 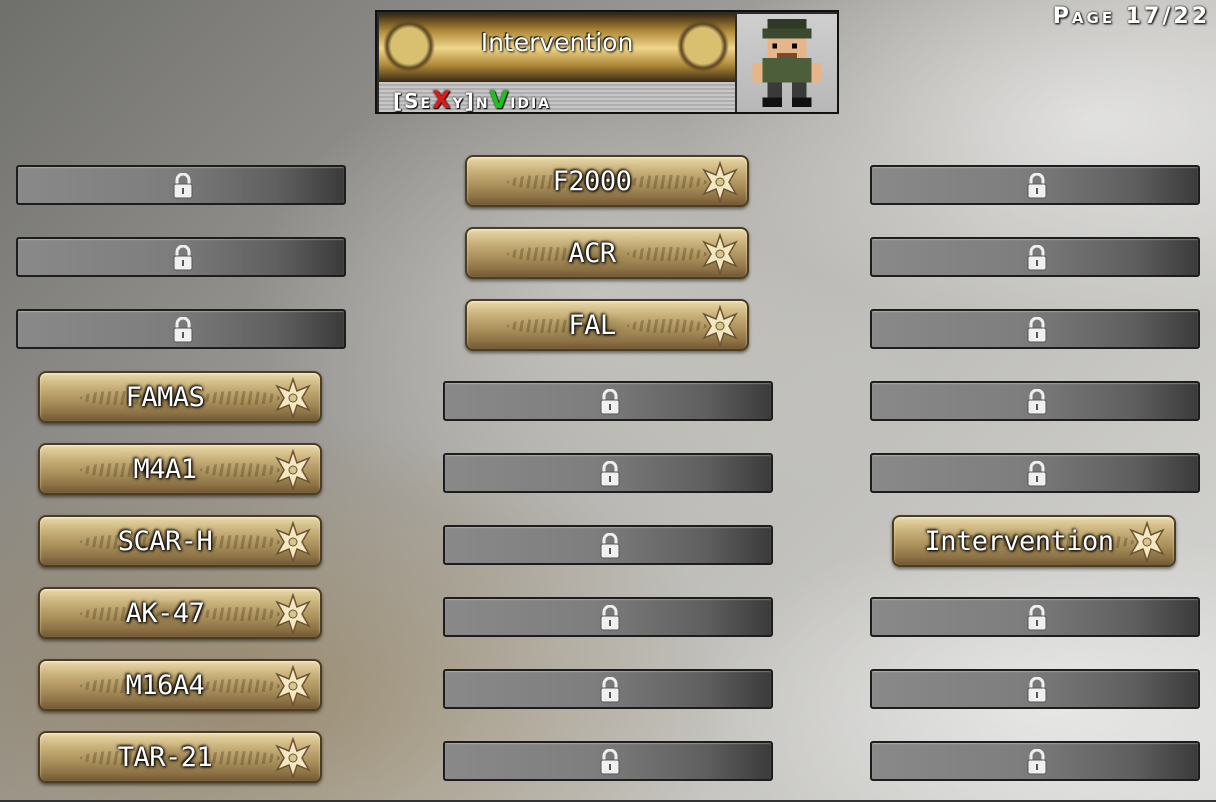 I want to click on tag-part-x: X, so click(x=442, y=100).